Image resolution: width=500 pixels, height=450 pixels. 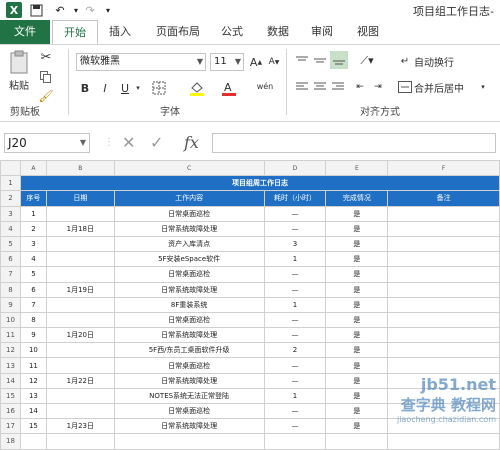 I want to click on tab-insert: 插入, so click(x=120, y=32).